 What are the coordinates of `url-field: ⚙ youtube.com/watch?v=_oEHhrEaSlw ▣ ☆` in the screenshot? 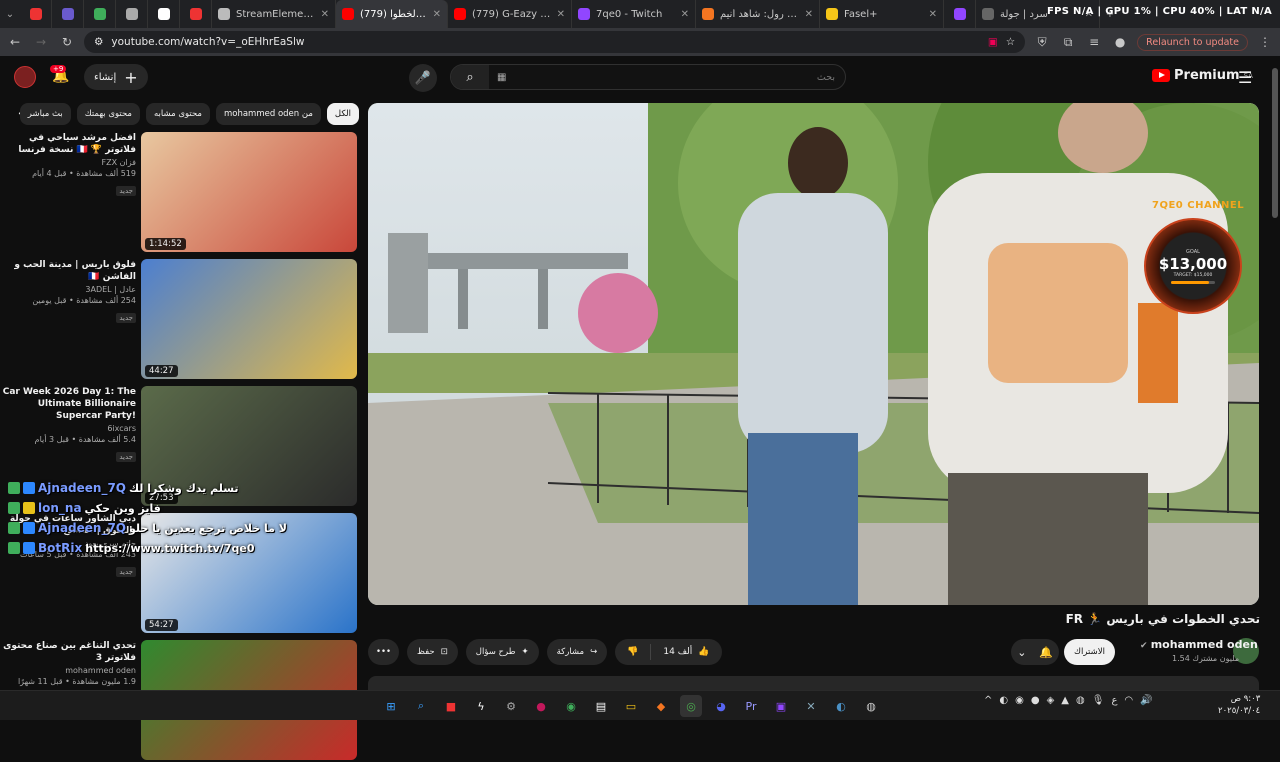 It's located at (555, 42).